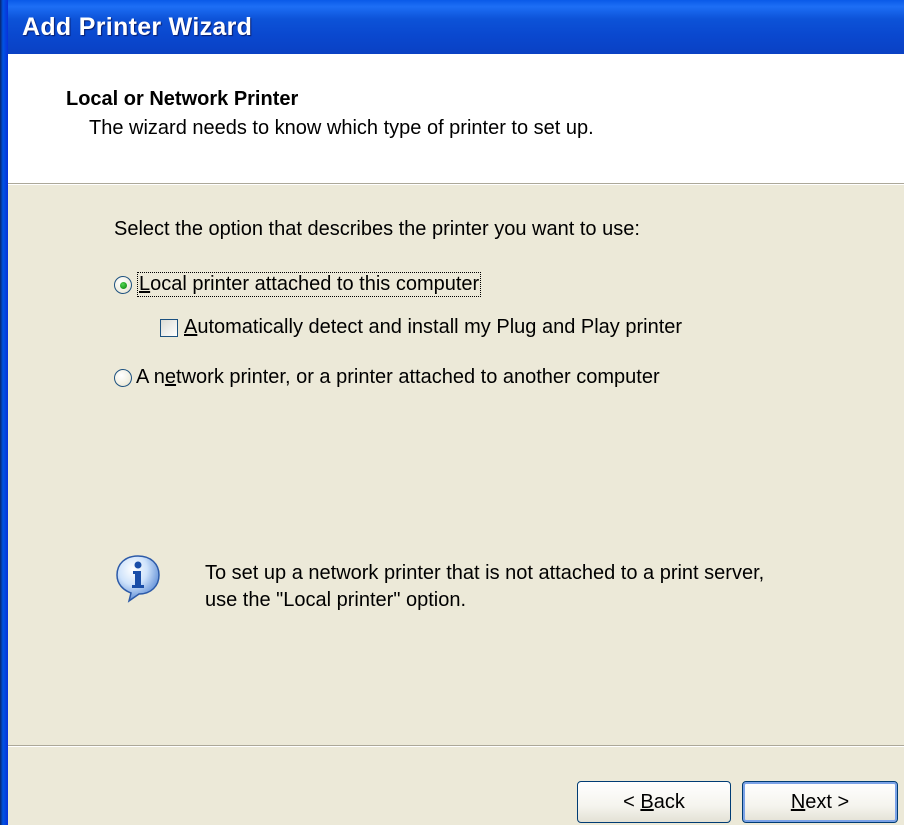  Describe the element at coordinates (315, 284) in the screenshot. I see `local-label-rest: ocal printer attached to this computer` at that location.